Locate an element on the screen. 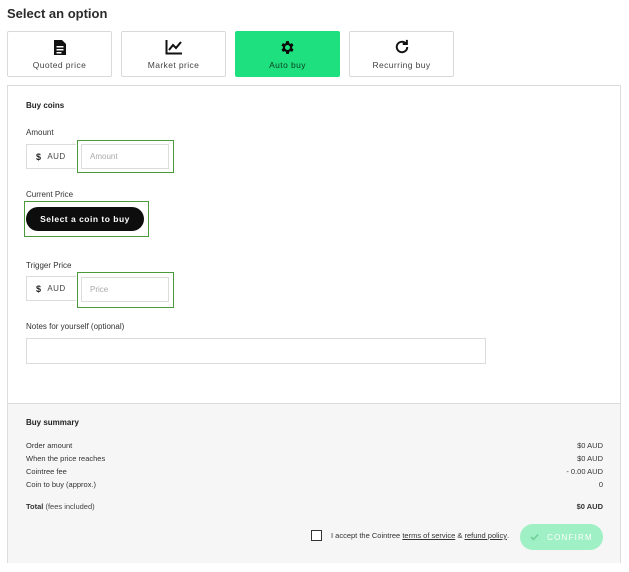 This screenshot has height=572, width=629. amount-currency: $ AUD is located at coordinates (51, 156).